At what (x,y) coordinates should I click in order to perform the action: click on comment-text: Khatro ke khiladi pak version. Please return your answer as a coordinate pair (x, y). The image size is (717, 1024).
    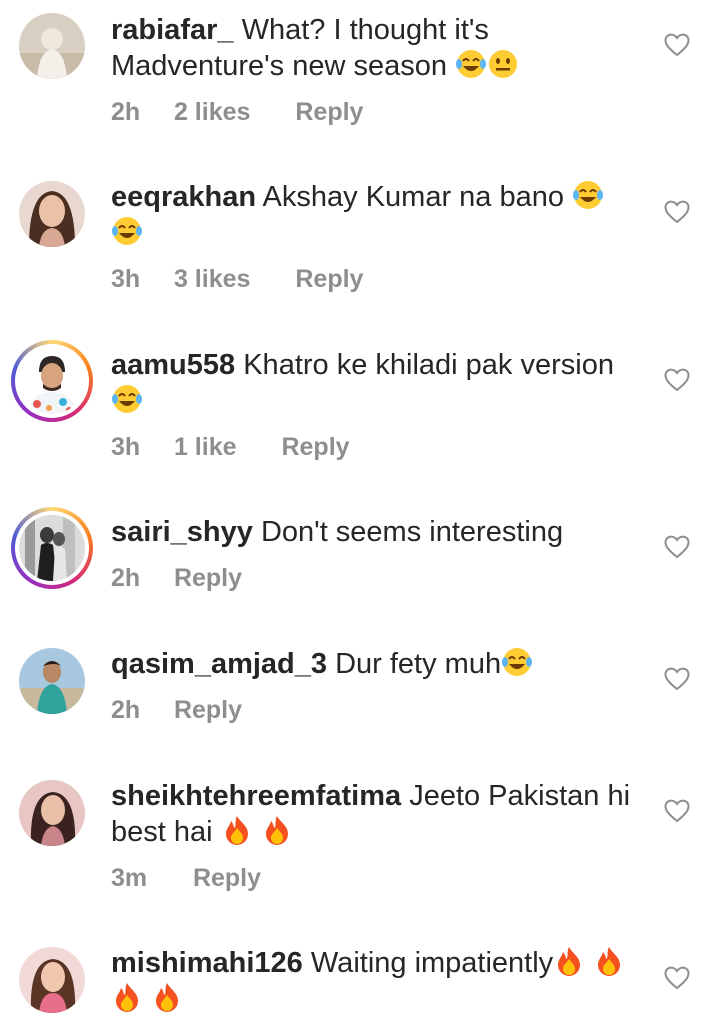
    Looking at the image, I should click on (428, 365).